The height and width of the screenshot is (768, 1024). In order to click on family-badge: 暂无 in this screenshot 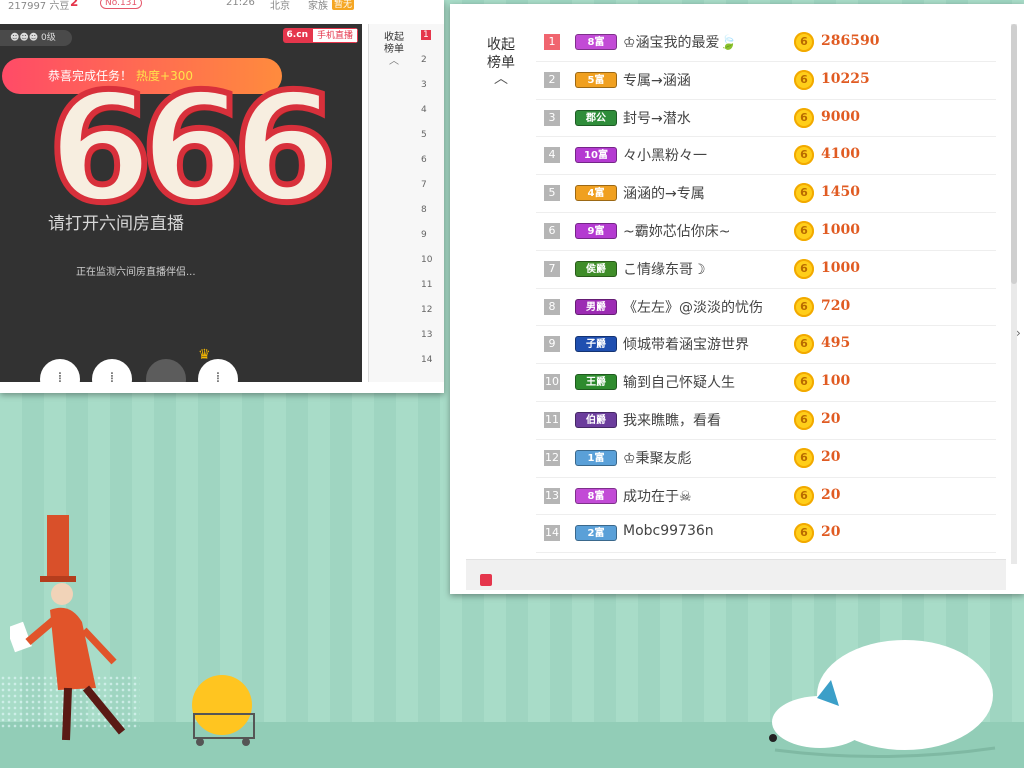, I will do `click(343, 5)`.